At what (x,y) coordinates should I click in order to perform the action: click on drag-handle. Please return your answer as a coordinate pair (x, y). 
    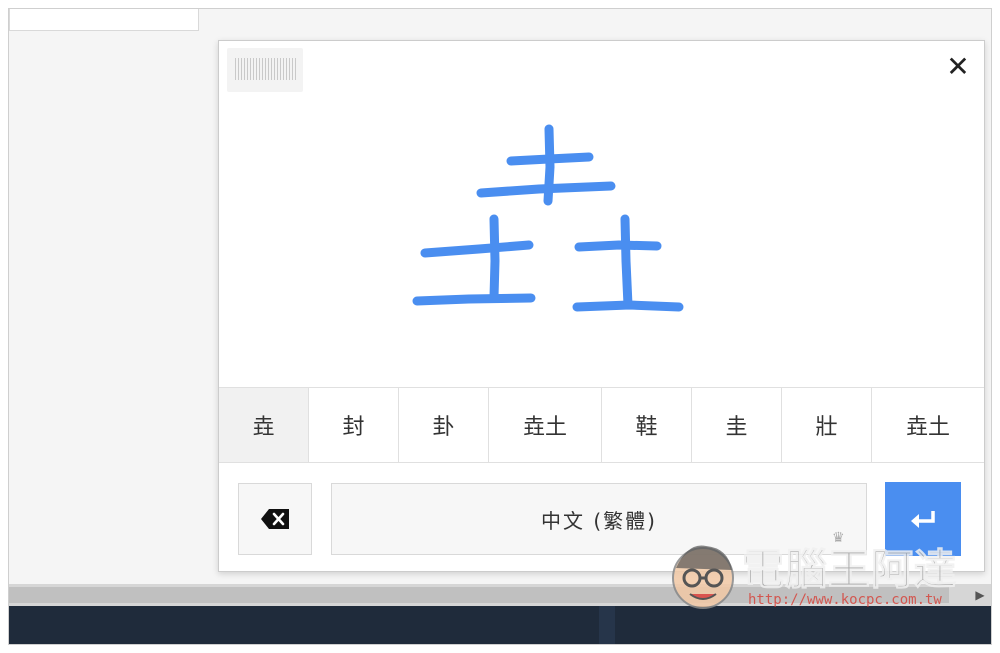
    Looking at the image, I should click on (265, 70).